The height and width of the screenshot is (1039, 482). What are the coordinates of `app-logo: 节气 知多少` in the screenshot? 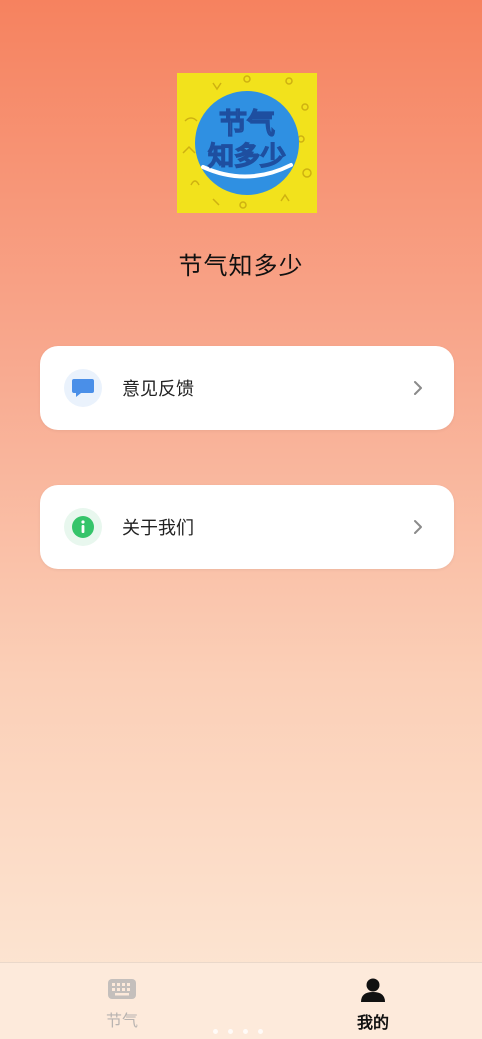 It's located at (247, 143).